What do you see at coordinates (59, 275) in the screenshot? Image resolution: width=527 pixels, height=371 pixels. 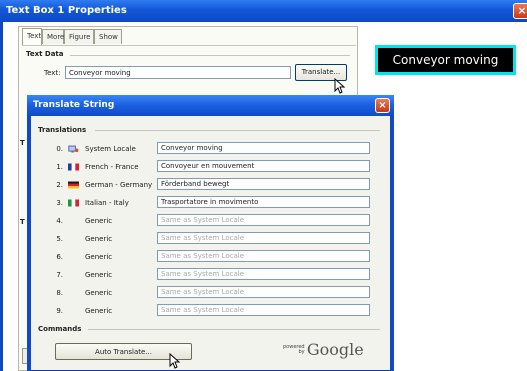 I see `row-number: 7.` at bounding box center [59, 275].